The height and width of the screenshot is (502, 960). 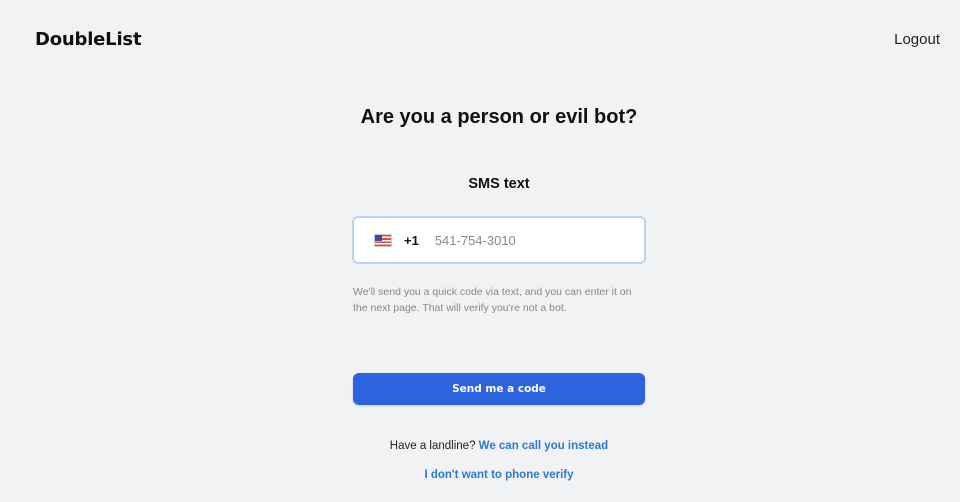 I want to click on phone-field: +1, so click(x=499, y=240).